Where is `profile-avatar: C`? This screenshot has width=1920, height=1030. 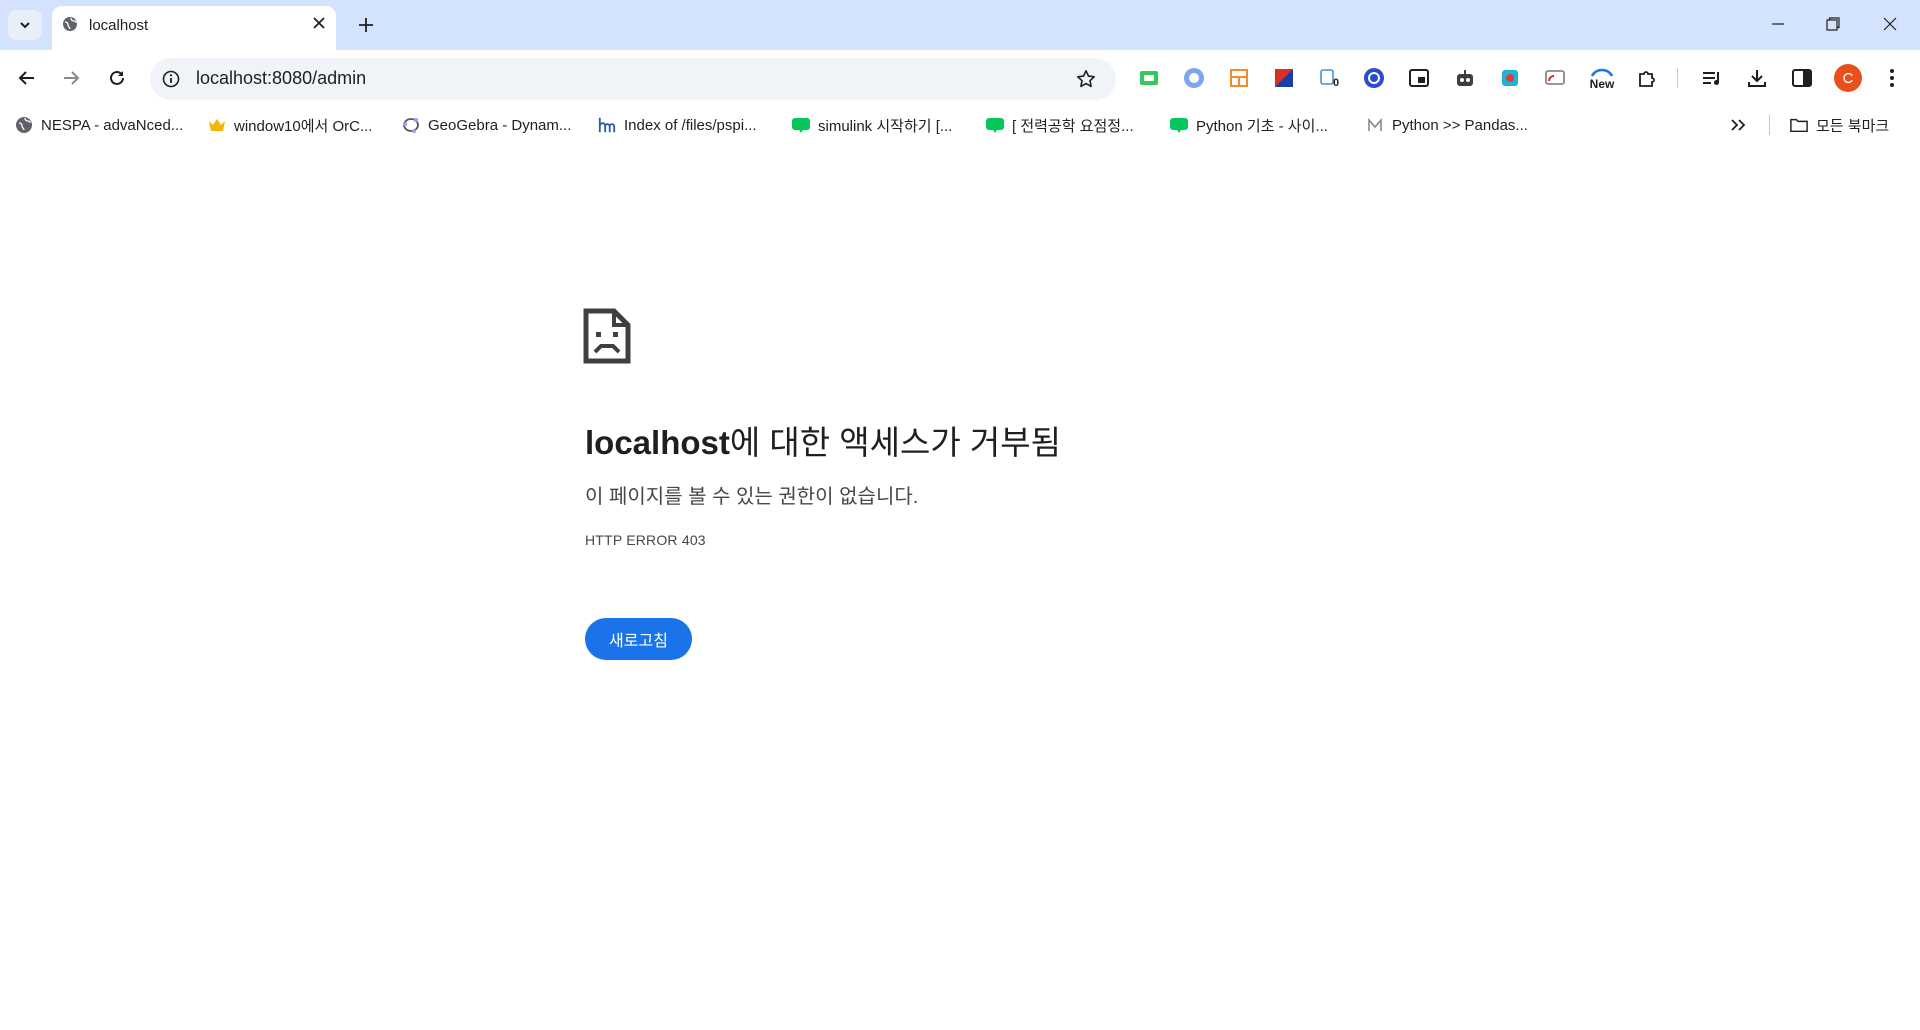 profile-avatar: C is located at coordinates (1848, 78).